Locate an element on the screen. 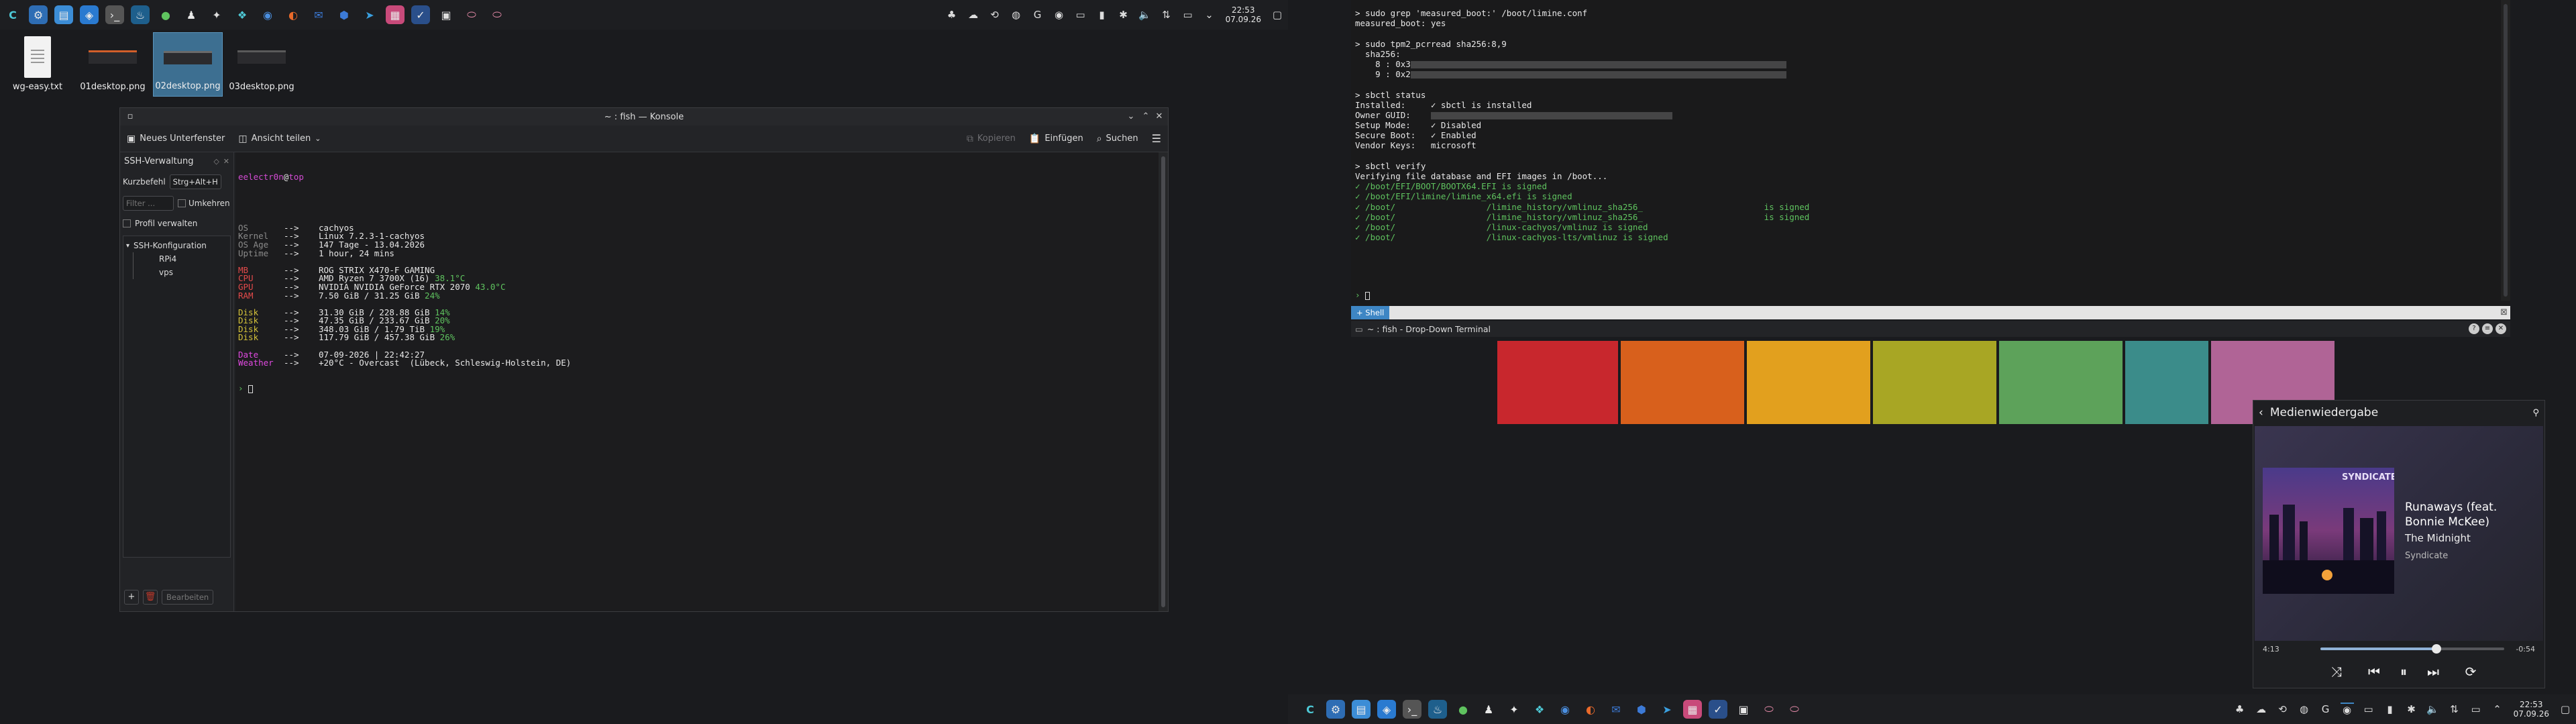 The width and height of the screenshot is (2576, 724). tree-item-rpi4: RPi4 is located at coordinates (180, 259).